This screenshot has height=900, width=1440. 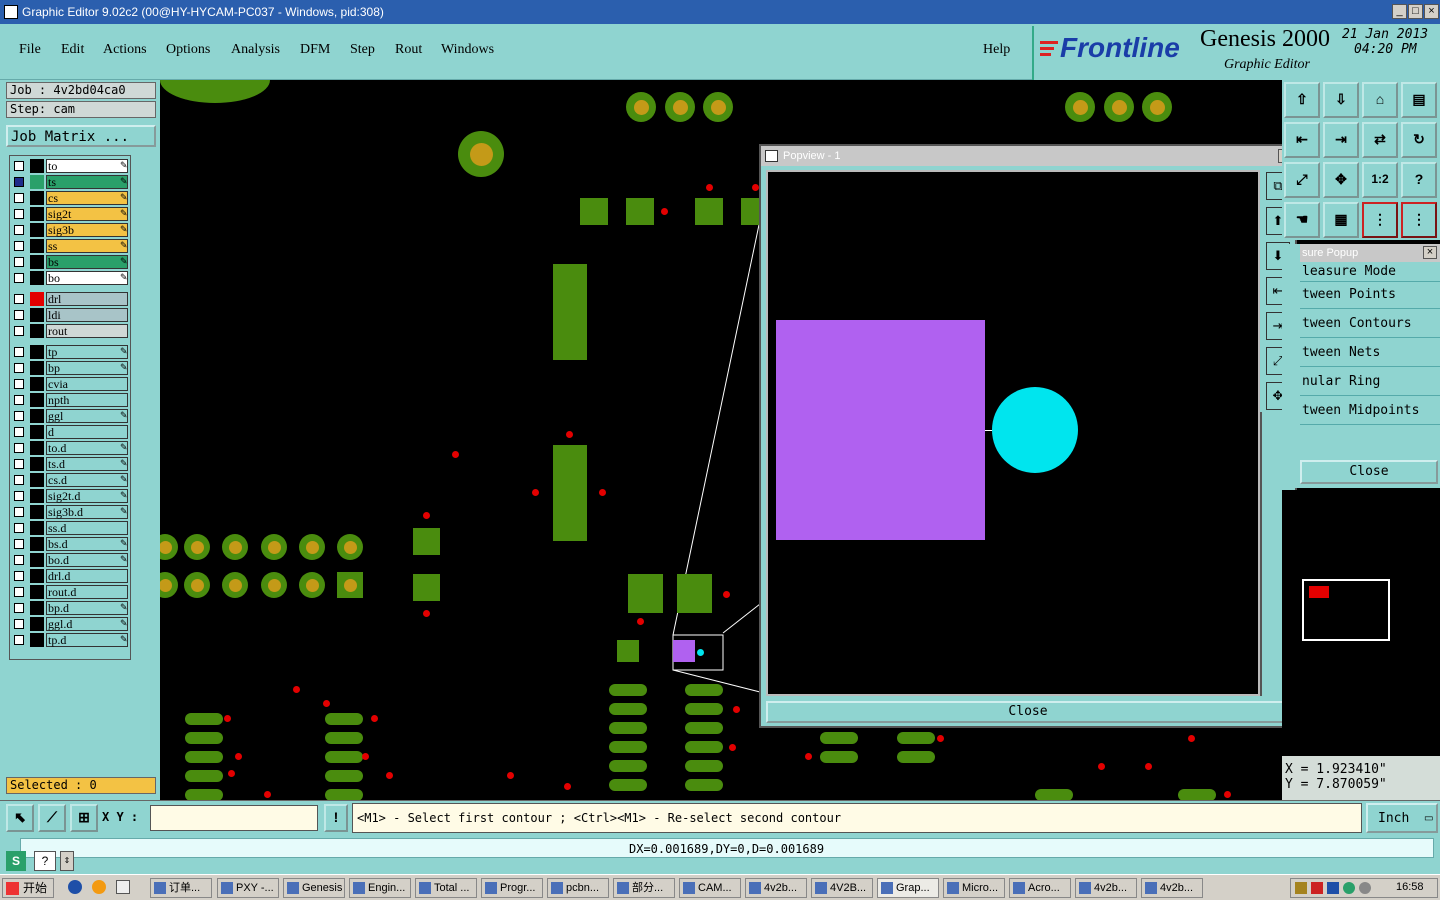 I want to click on layer-name: ts.d, so click(x=87, y=464).